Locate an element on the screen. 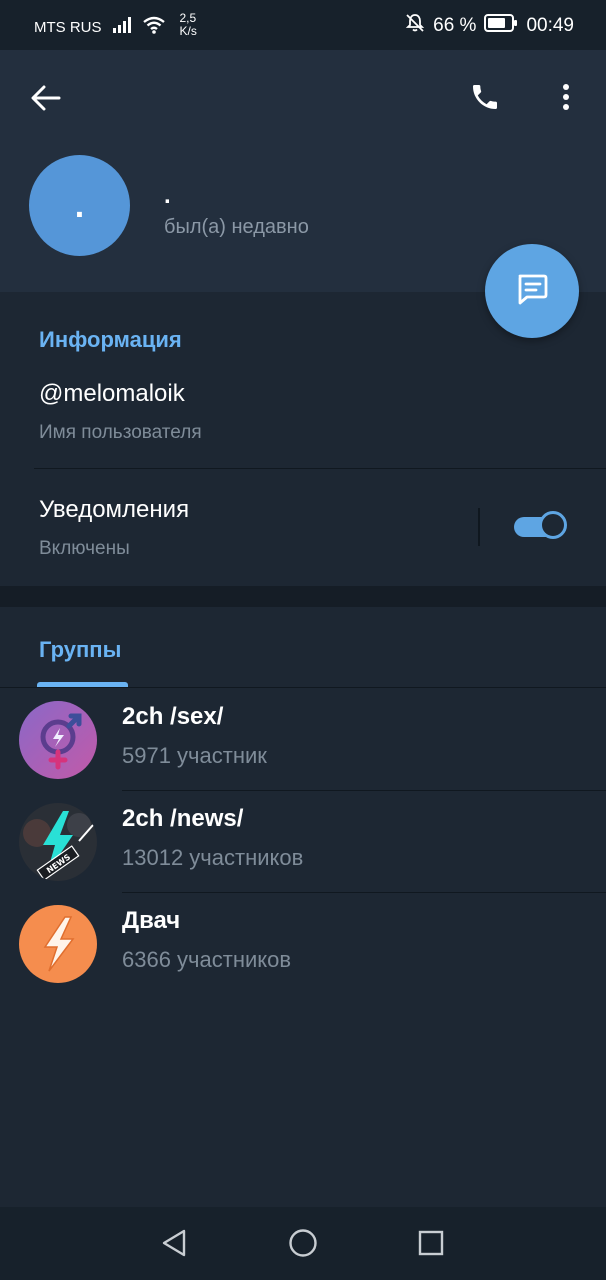 Image resolution: width=606 pixels, height=1280 pixels. notifications-toggle is located at coordinates (542, 527).